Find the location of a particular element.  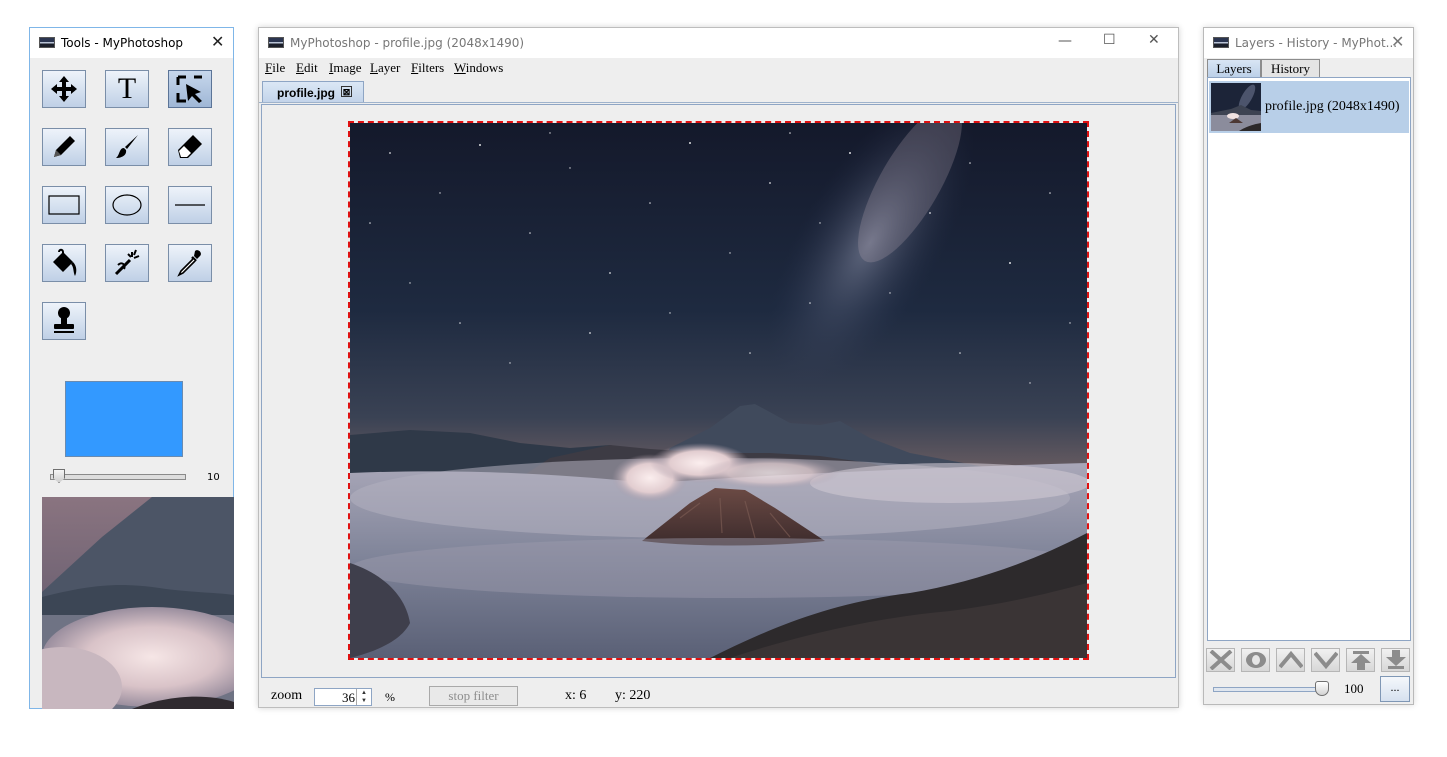

opacity-value: 100 is located at coordinates (1354, 688).